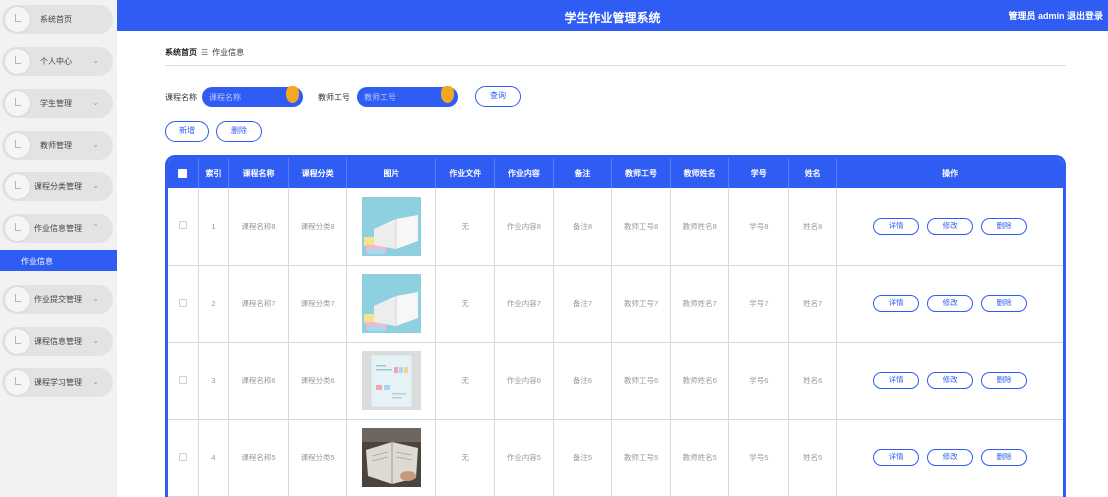  I want to click on cell-content: 作业内容6, so click(524, 381).